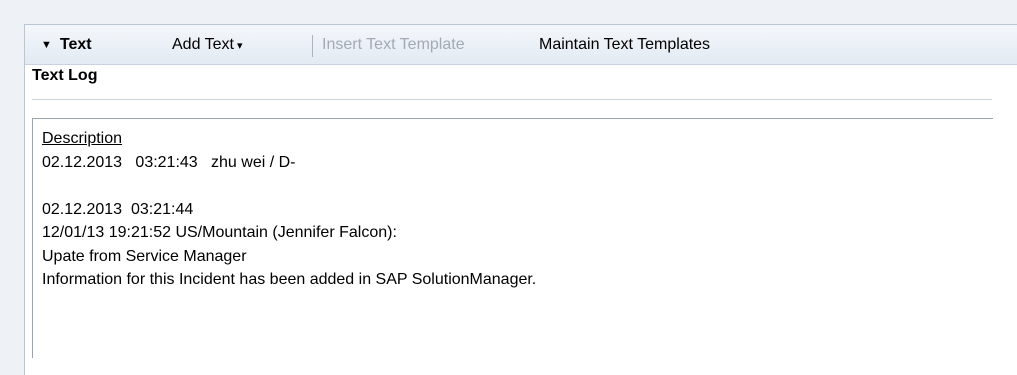 The height and width of the screenshot is (375, 1017). I want to click on collapse-text-section-button: ▼ Text, so click(66, 45).